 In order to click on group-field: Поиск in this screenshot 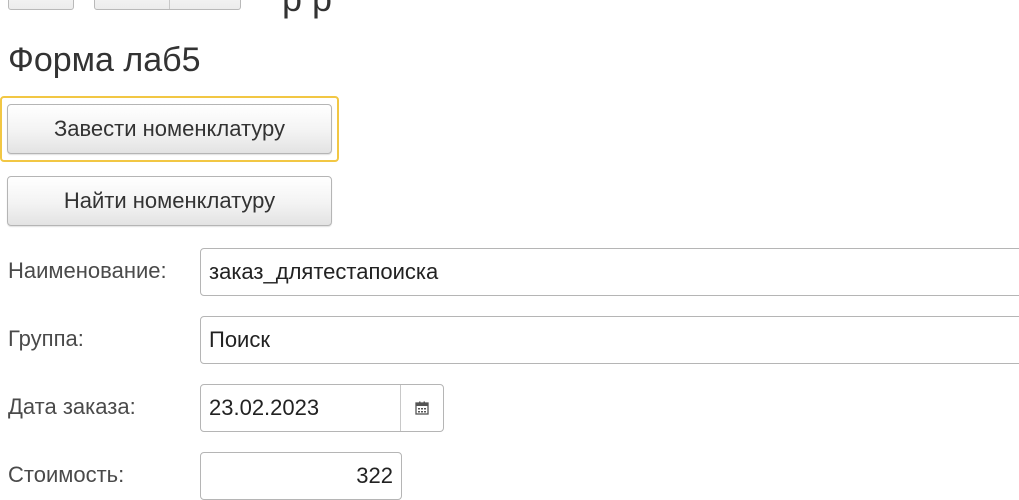, I will do `click(609, 340)`.